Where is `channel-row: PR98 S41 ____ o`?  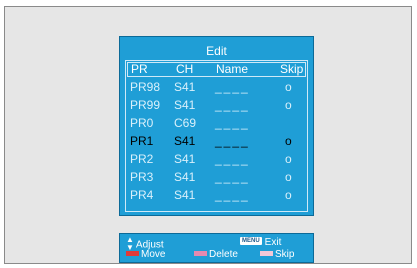
channel-row: PR98 S41 ____ o is located at coordinates (216, 88).